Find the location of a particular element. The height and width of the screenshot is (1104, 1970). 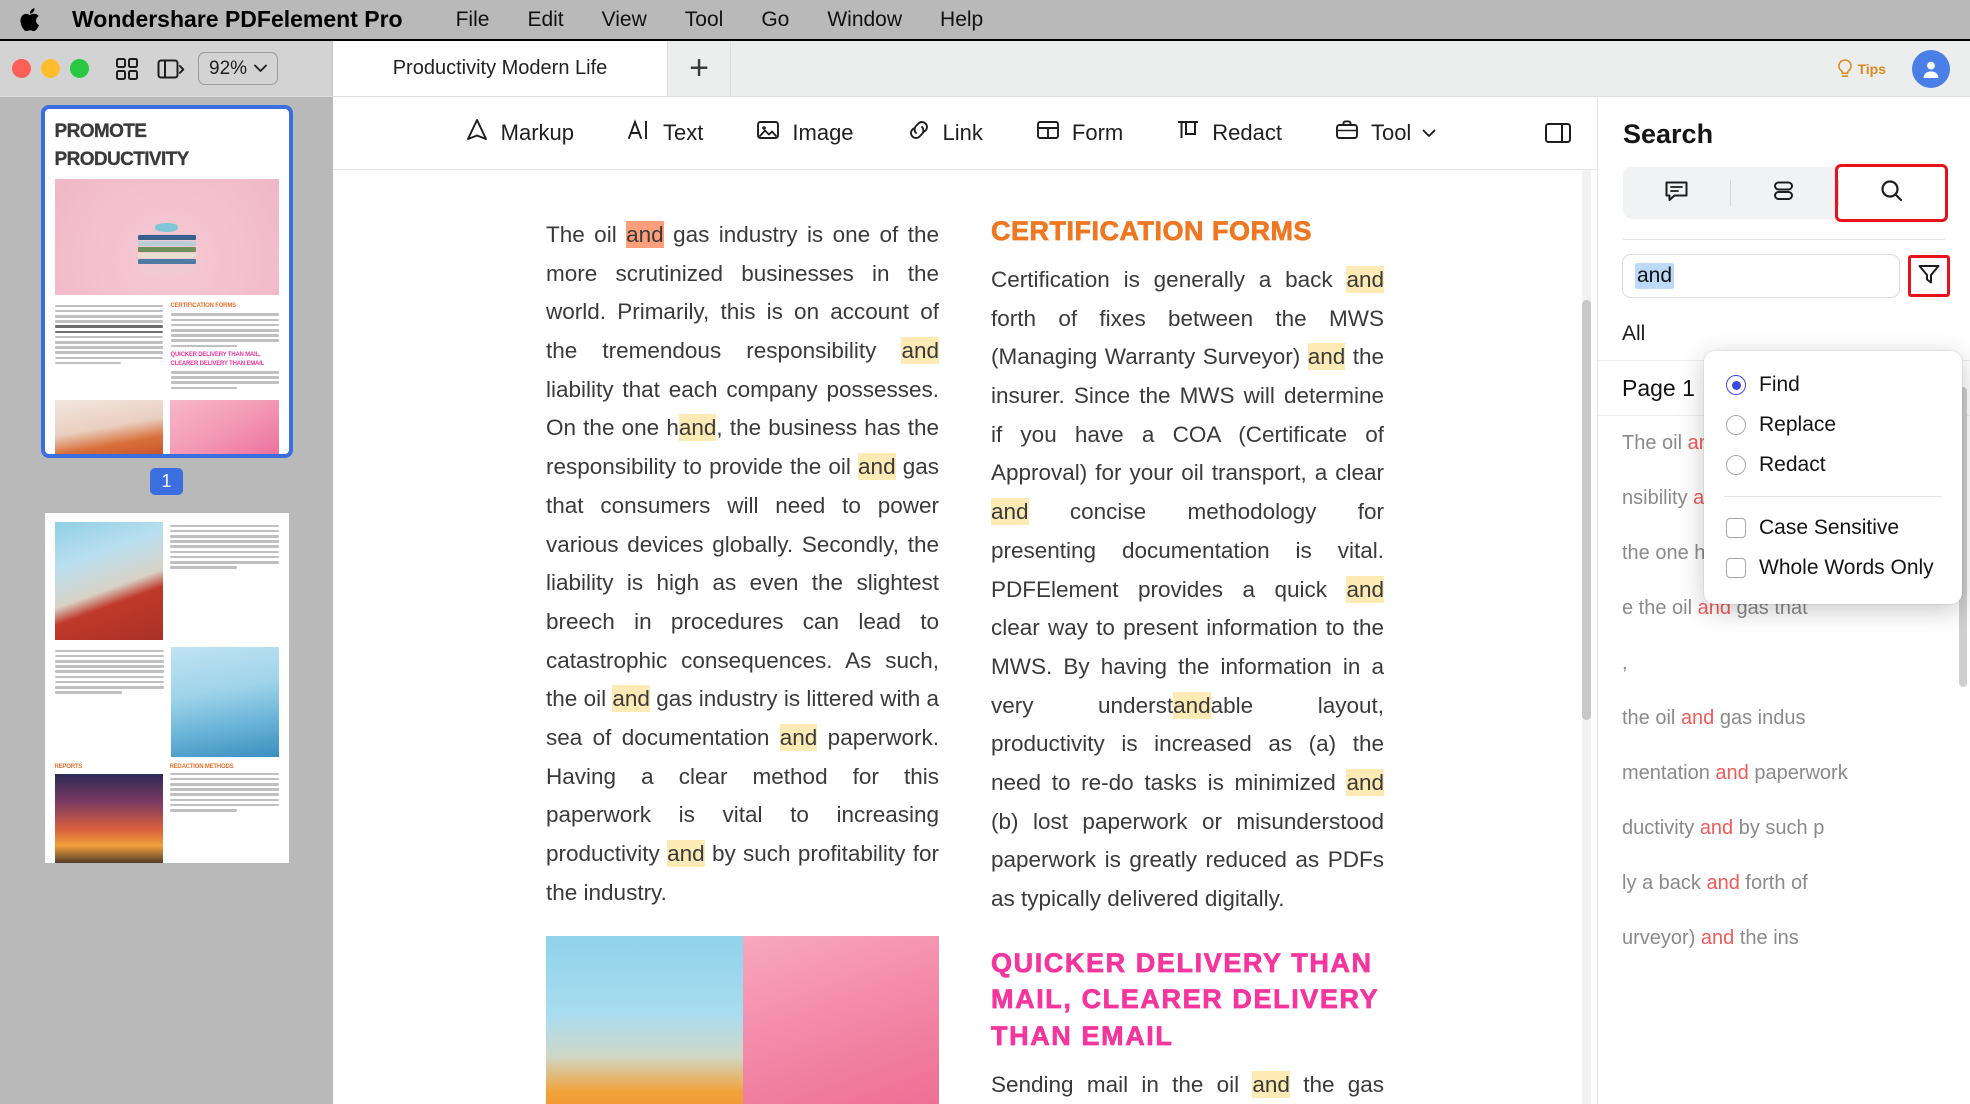

minimize-window-button is located at coordinates (50, 68).